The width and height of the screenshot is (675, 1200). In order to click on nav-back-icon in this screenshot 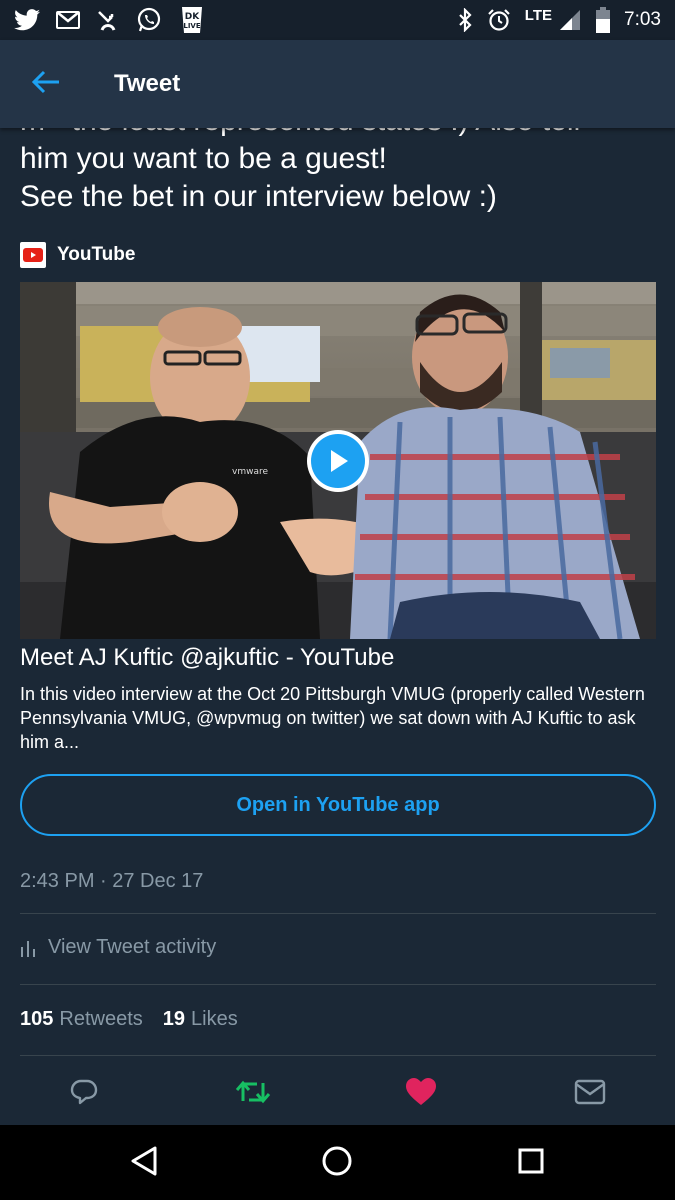, I will do `click(144, 1163)`.